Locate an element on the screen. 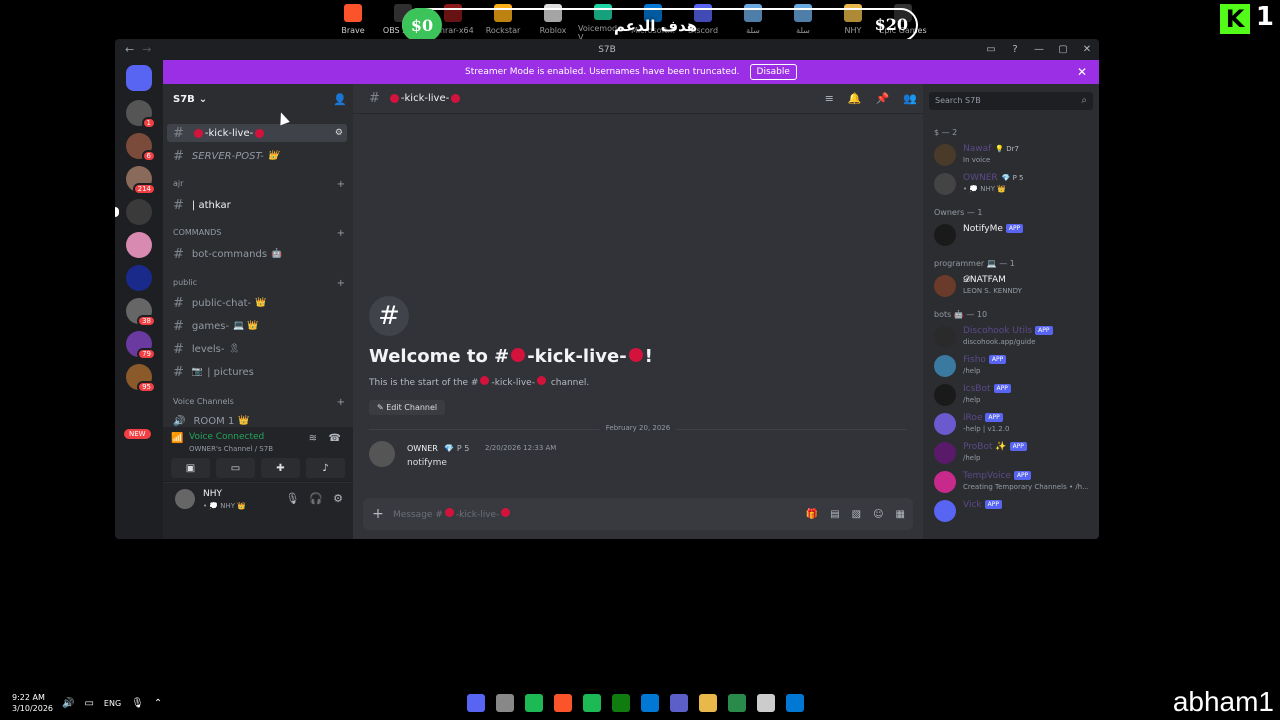  pin-icon: 📌 is located at coordinates (883, 98).